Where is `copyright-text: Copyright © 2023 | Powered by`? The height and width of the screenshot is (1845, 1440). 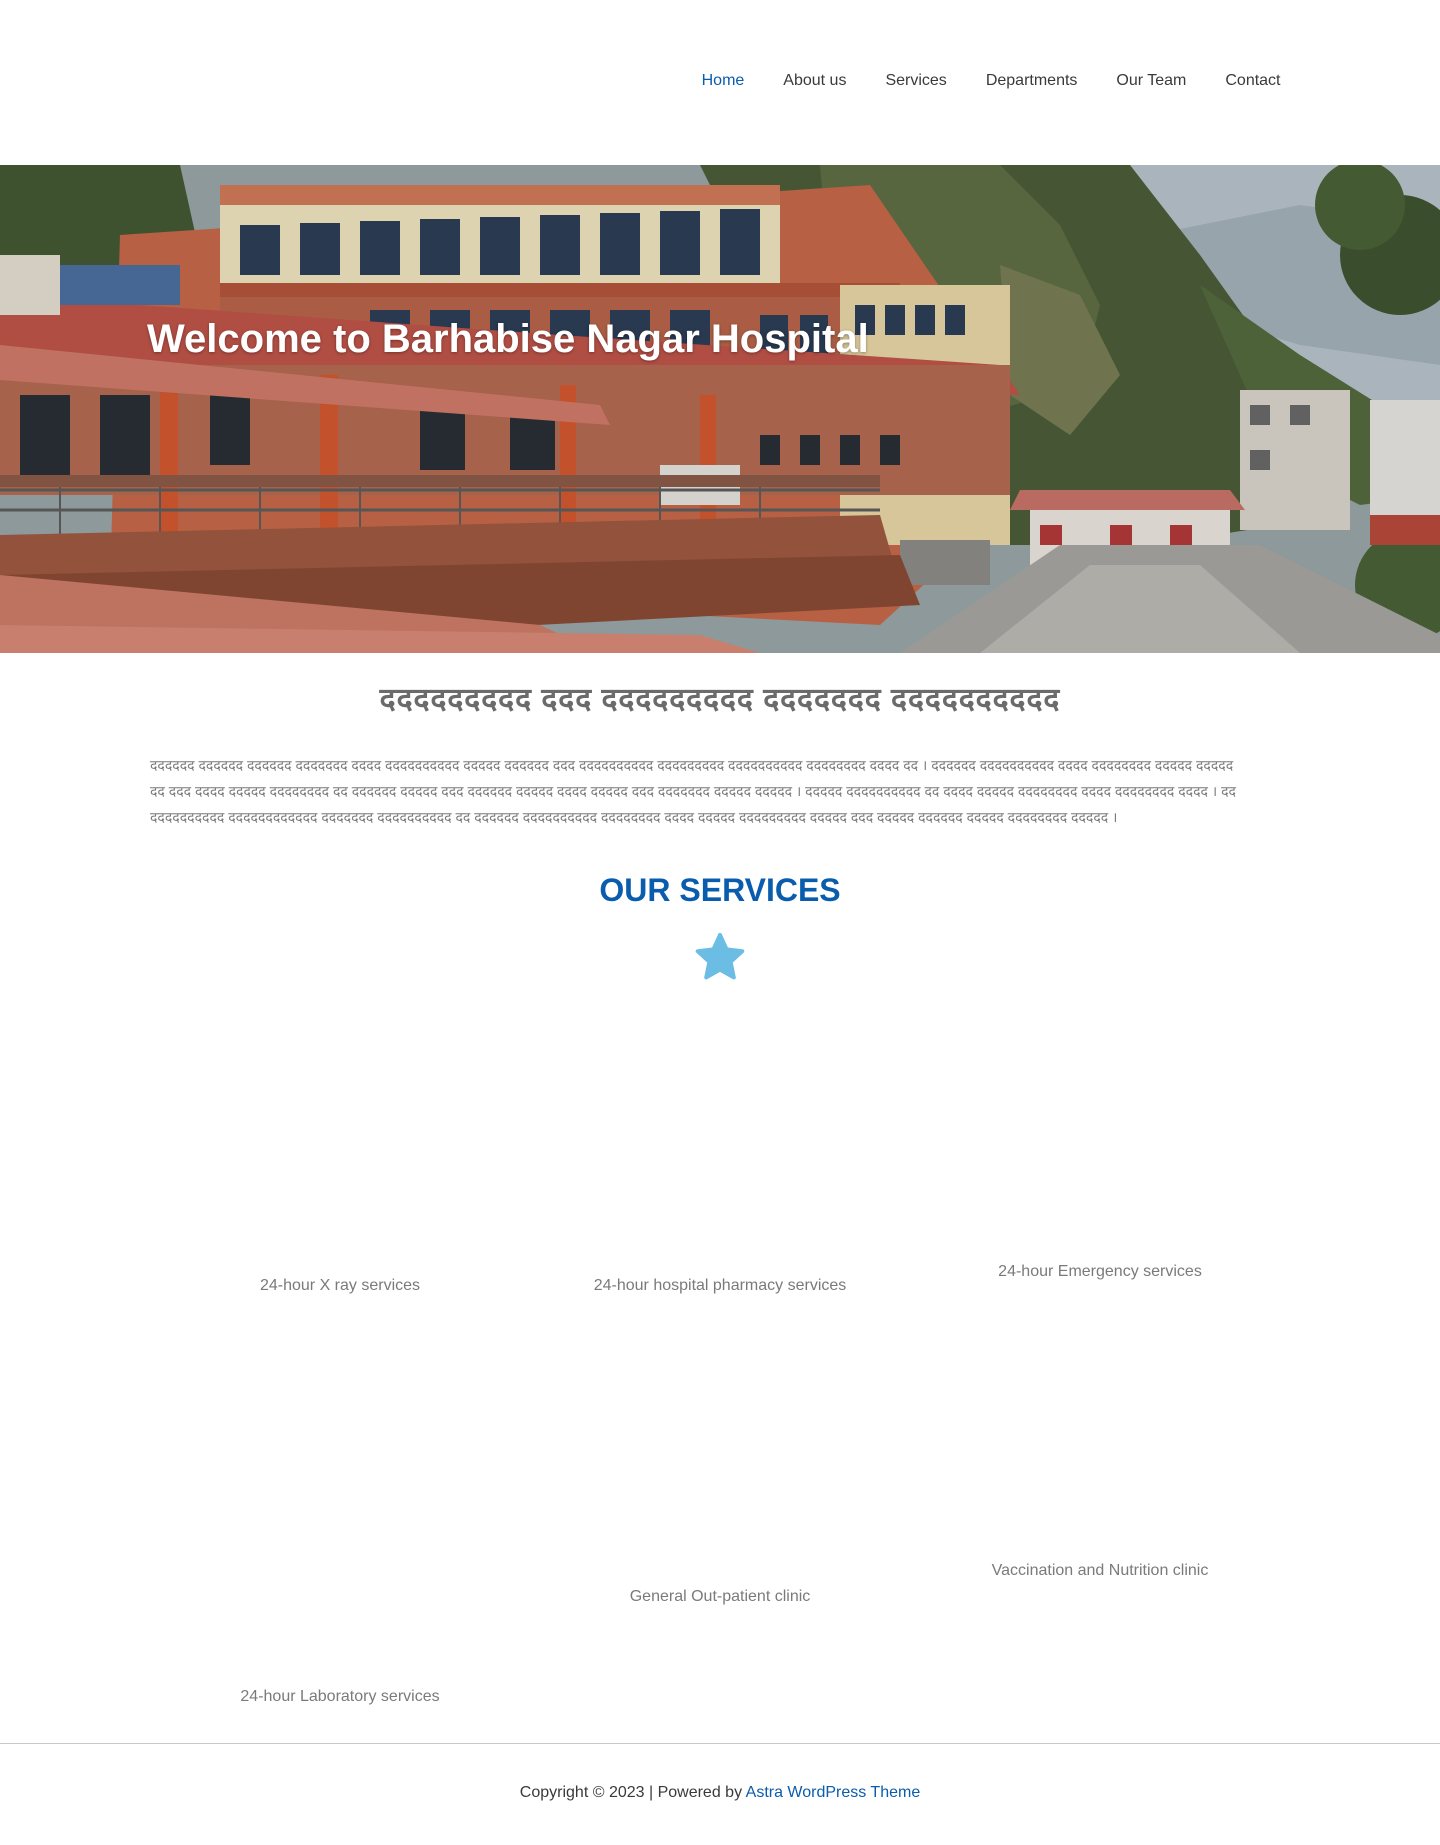 copyright-text: Copyright © 2023 | Powered by is located at coordinates (632, 1792).